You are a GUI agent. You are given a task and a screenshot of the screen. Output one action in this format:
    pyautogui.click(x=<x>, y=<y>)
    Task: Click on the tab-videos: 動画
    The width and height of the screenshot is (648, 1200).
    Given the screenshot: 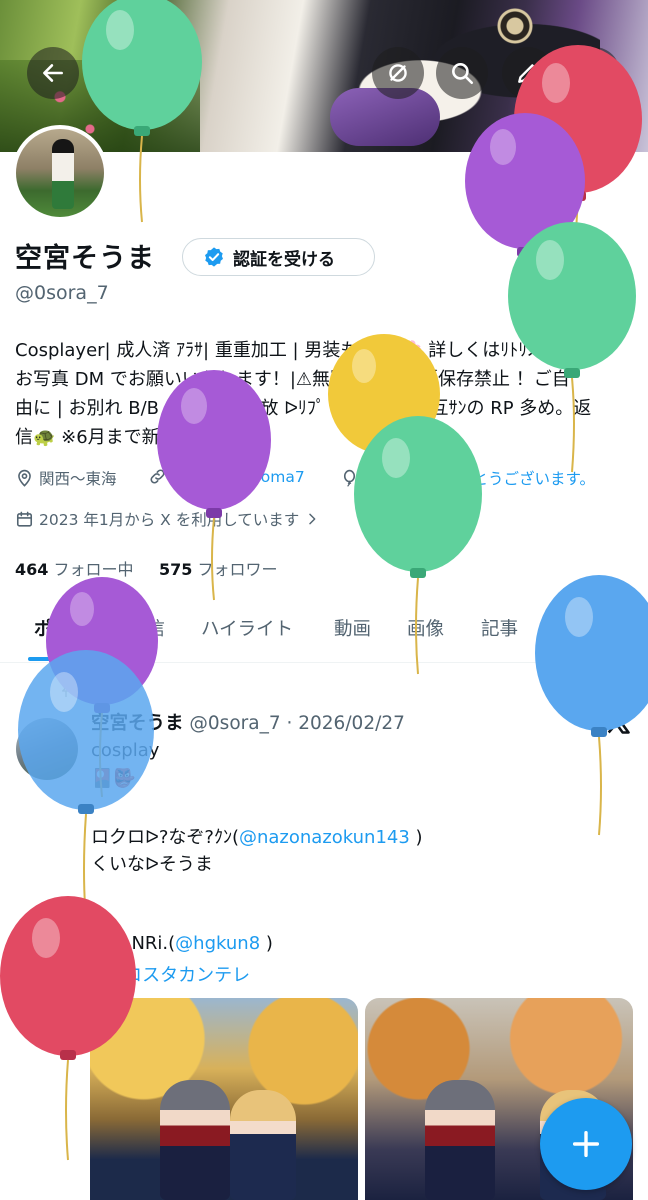 What is the action you would take?
    pyautogui.click(x=352, y=628)
    